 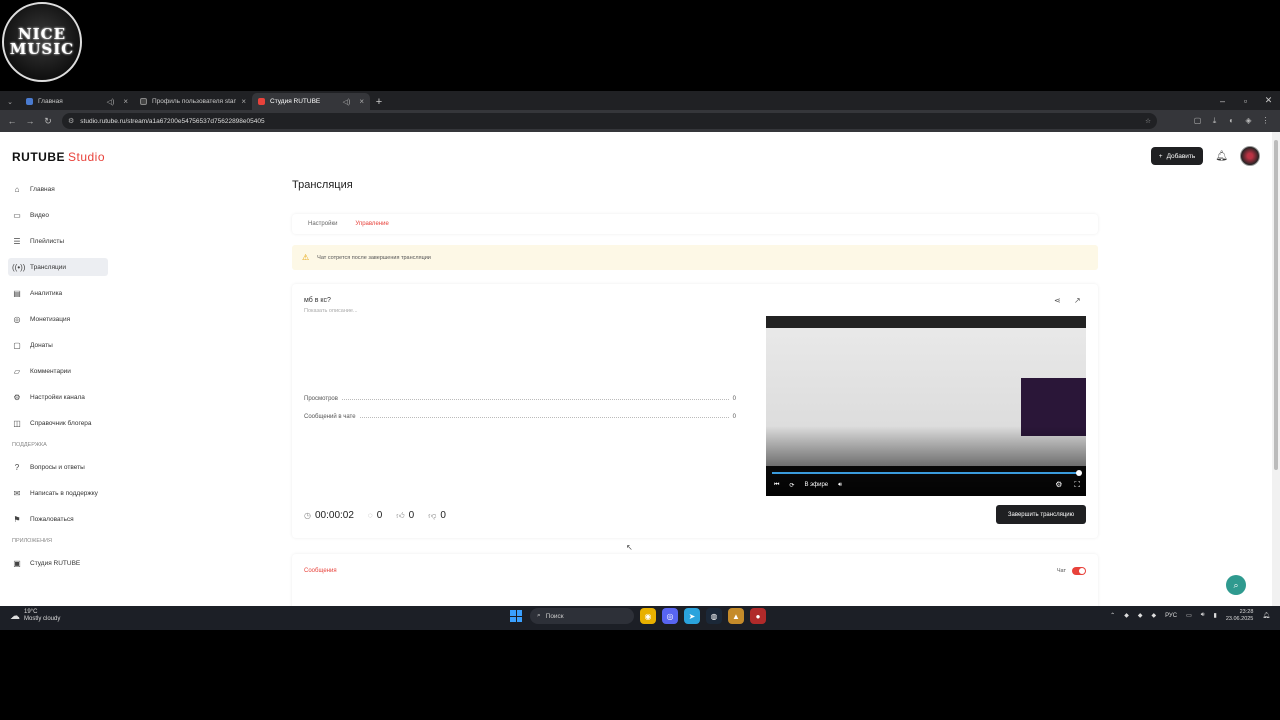 What do you see at coordinates (1079, 571) in the screenshot?
I see `chat-toggle-switch` at bounding box center [1079, 571].